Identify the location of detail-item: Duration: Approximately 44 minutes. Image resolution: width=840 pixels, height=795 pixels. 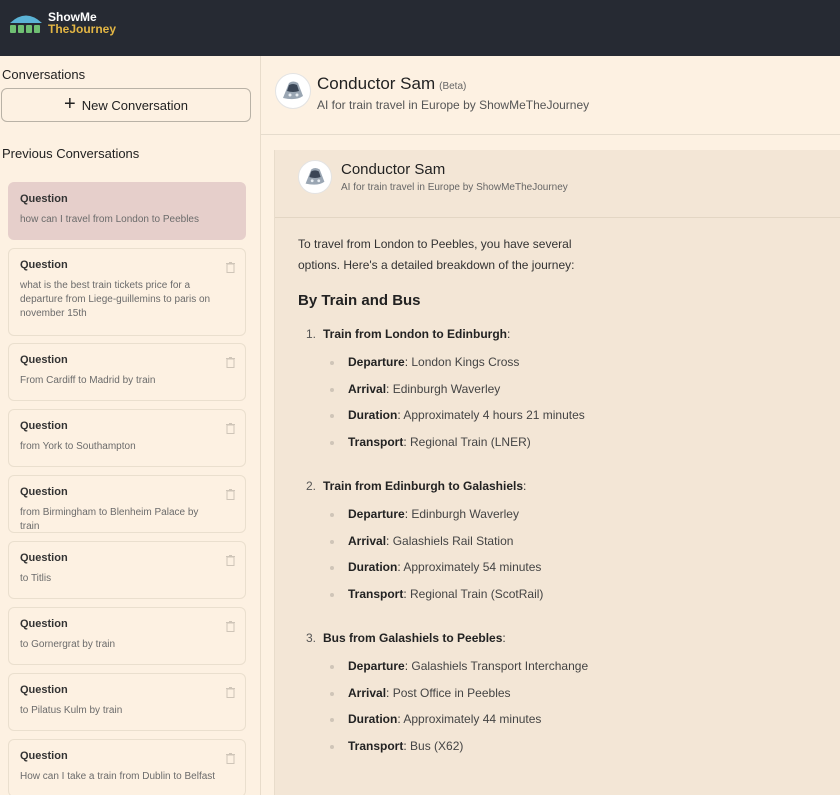
(558, 725).